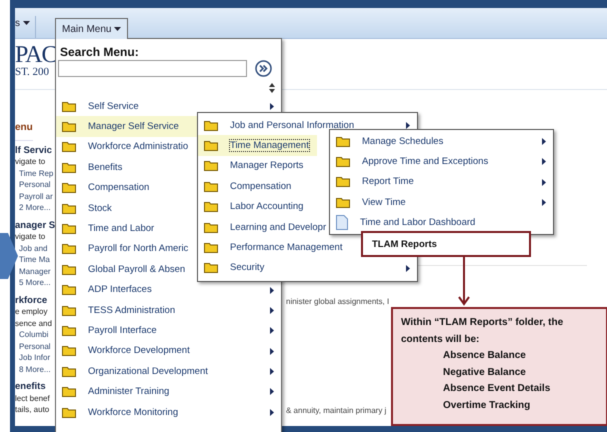  I want to click on nav-link: Job Infor, so click(32, 358).